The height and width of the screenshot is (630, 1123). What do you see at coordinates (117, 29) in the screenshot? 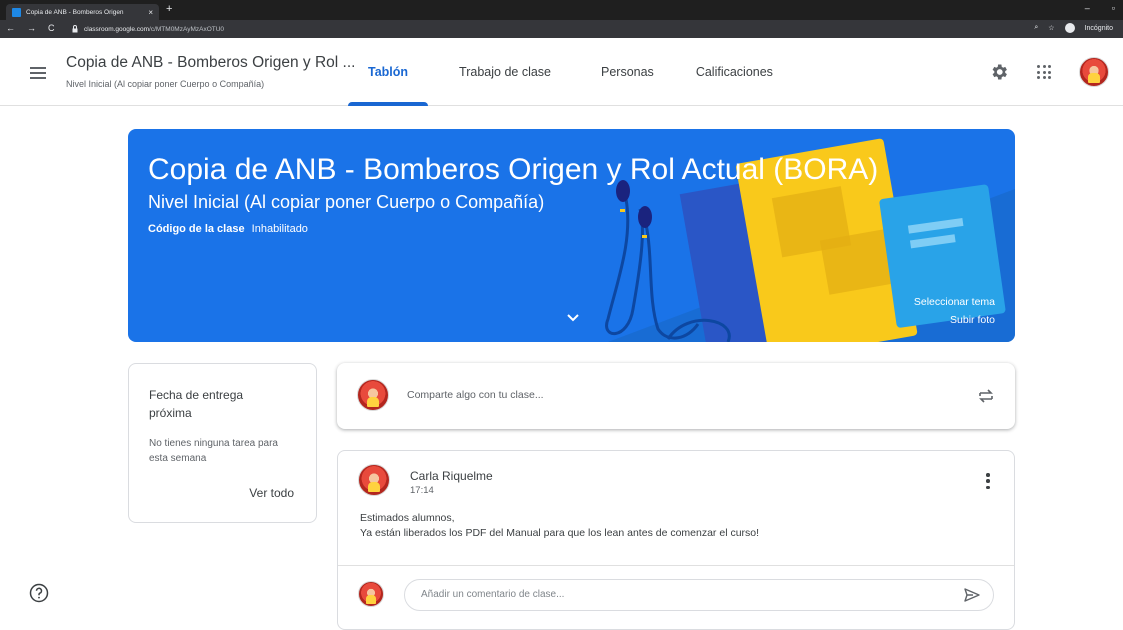
I see `url-host: classroom.google.com` at bounding box center [117, 29].